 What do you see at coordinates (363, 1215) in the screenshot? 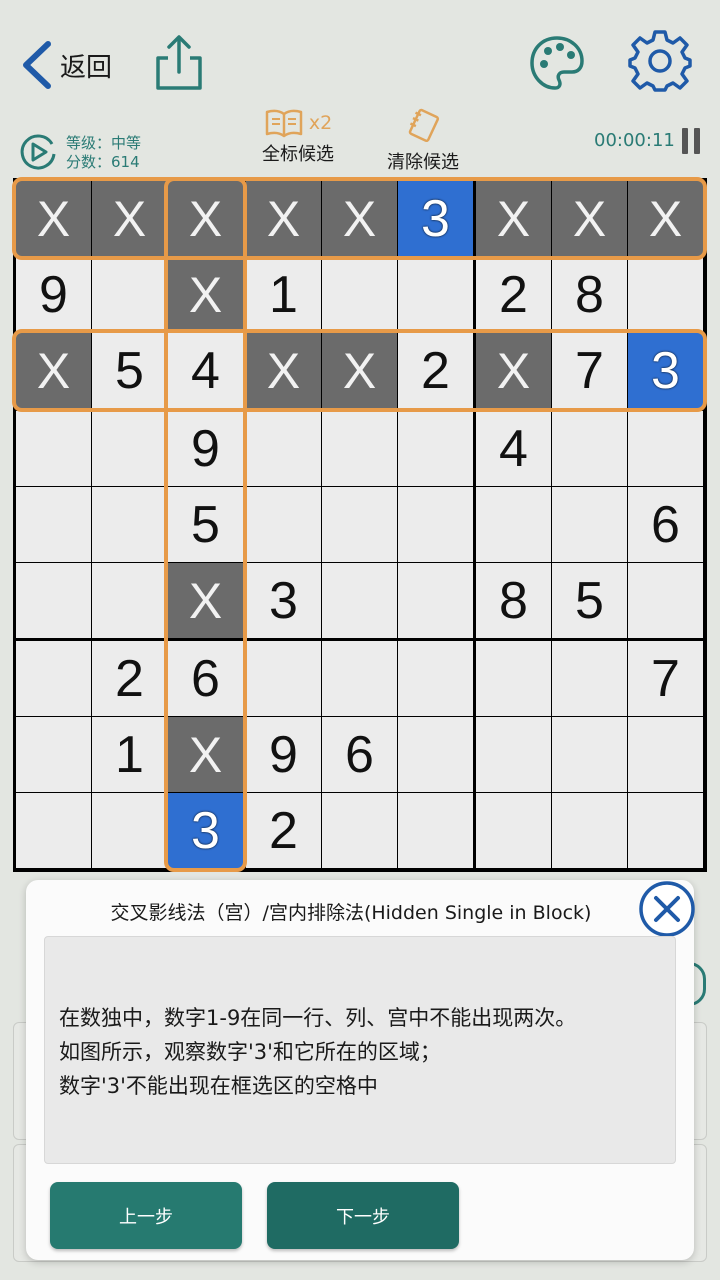
I see `next-step-button: 下一步` at bounding box center [363, 1215].